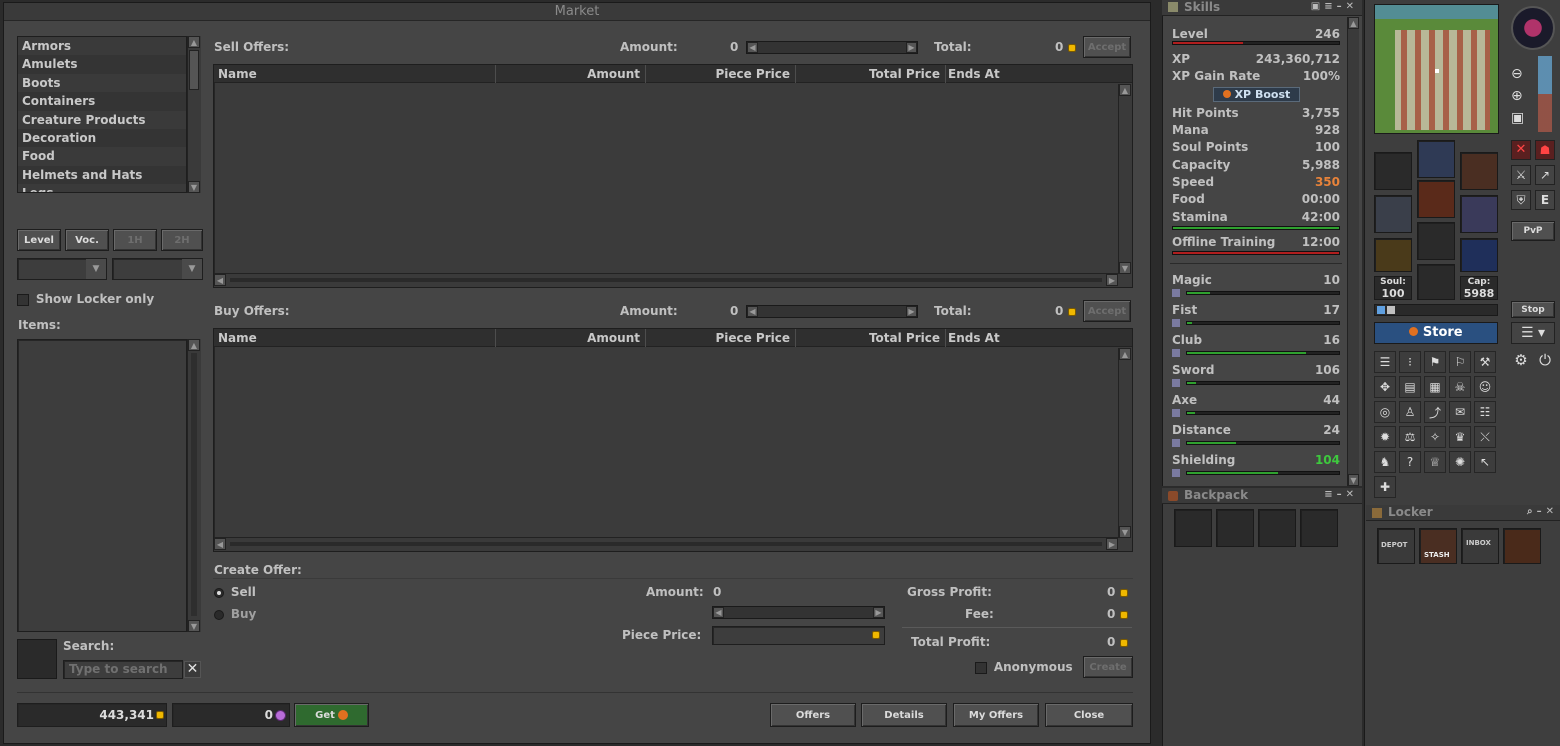 The width and height of the screenshot is (1560, 746). What do you see at coordinates (1463, 513) in the screenshot?
I see `locker-header: Locker ⌕–✕` at bounding box center [1463, 513].